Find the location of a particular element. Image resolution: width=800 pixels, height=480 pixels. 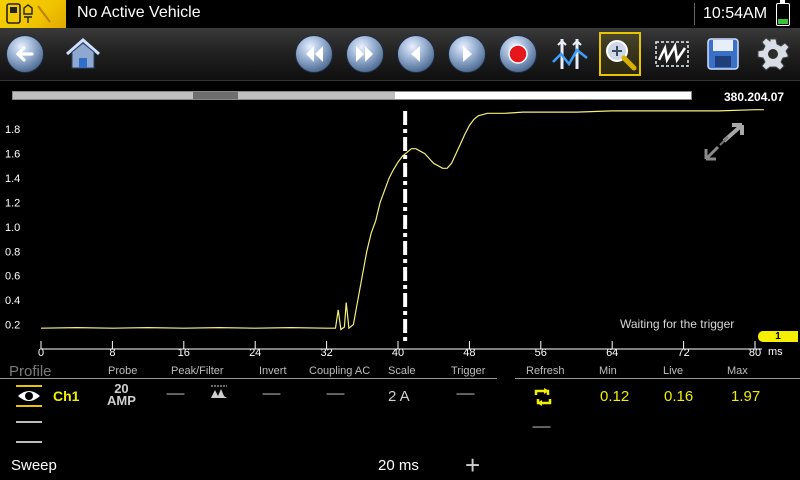

skip-forward-button is located at coordinates (365, 54).